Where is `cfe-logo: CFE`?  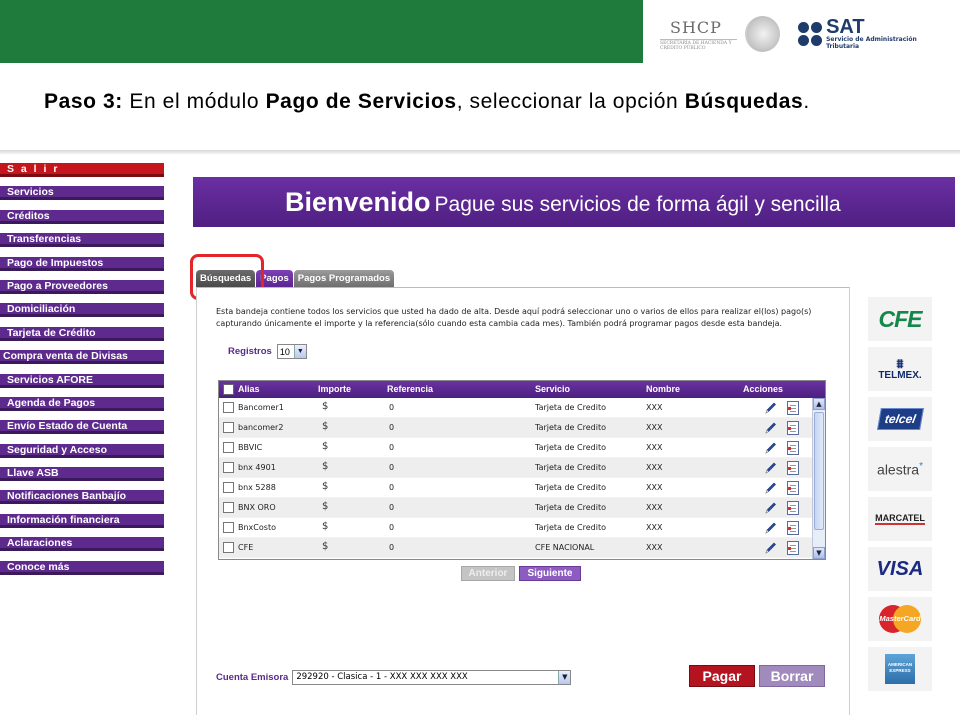
cfe-logo: CFE is located at coordinates (900, 319).